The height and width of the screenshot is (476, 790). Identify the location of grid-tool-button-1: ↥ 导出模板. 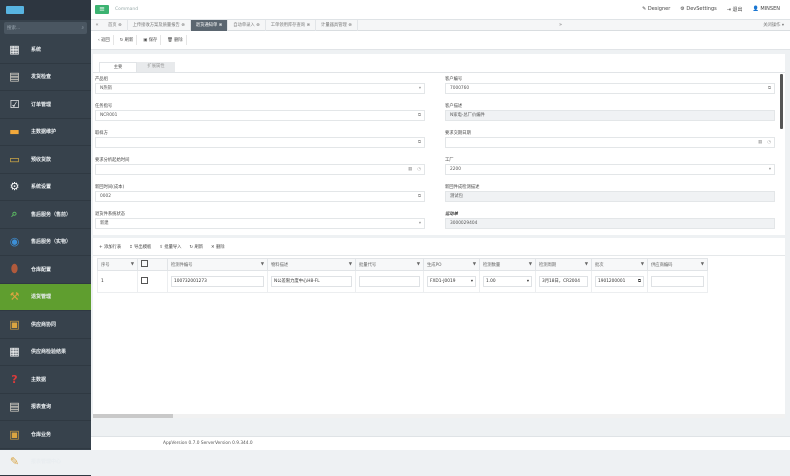
(140, 246).